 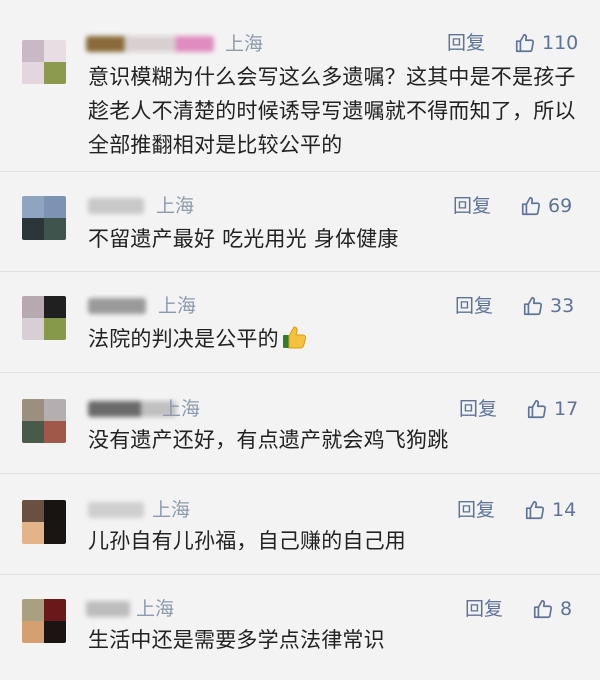 I want to click on like-button: 8, so click(x=552, y=609).